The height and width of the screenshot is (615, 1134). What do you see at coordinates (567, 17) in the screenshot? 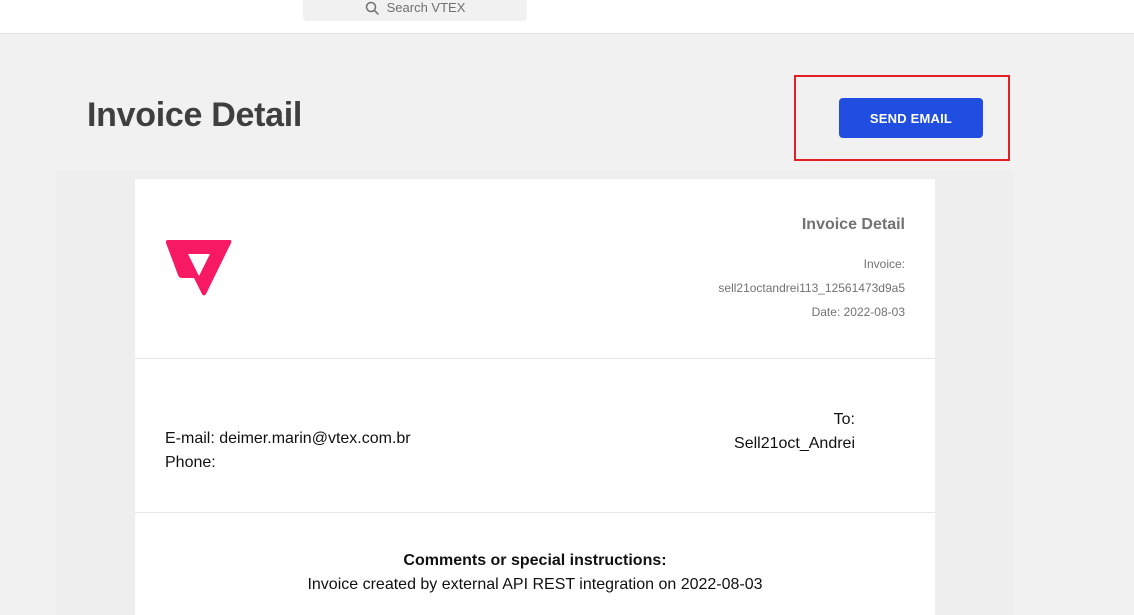
I see `top-bar: Search VTEX` at bounding box center [567, 17].